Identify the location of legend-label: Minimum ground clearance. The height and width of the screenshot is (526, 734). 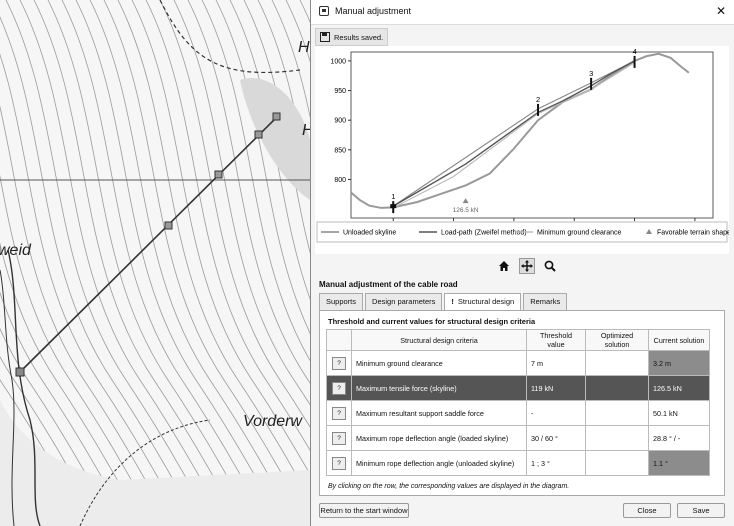
(579, 233).